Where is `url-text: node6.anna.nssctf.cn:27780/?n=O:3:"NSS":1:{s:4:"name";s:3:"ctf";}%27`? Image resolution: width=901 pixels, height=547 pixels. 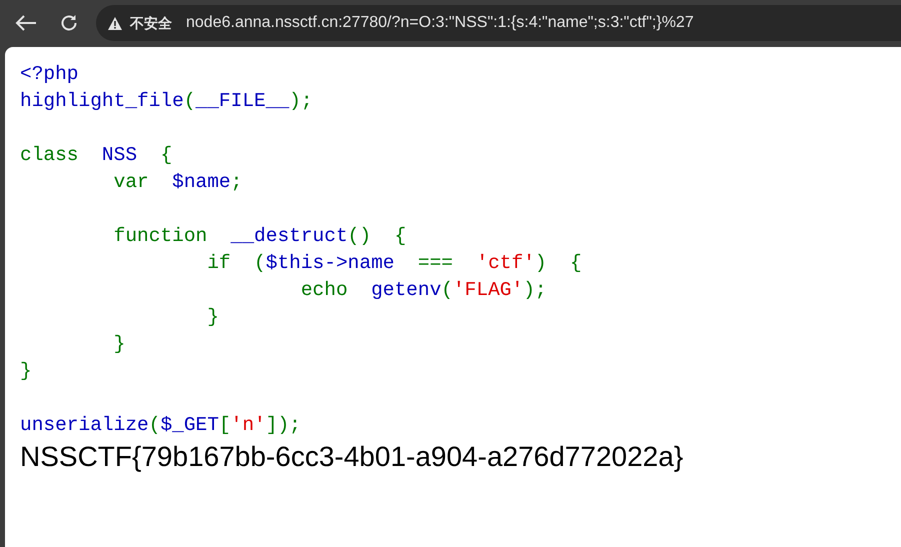 url-text: node6.anna.nssctf.cn:27780/?n=O:3:"NSS":1:{s:4:"name";s:3:"ctf";}%27 is located at coordinates (440, 23).